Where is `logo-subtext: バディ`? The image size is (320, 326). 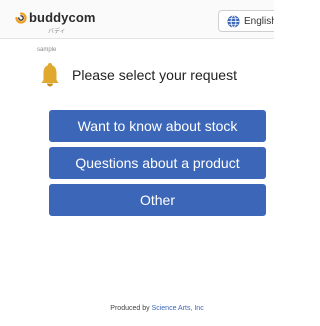 logo-subtext: バディ is located at coordinates (57, 32).